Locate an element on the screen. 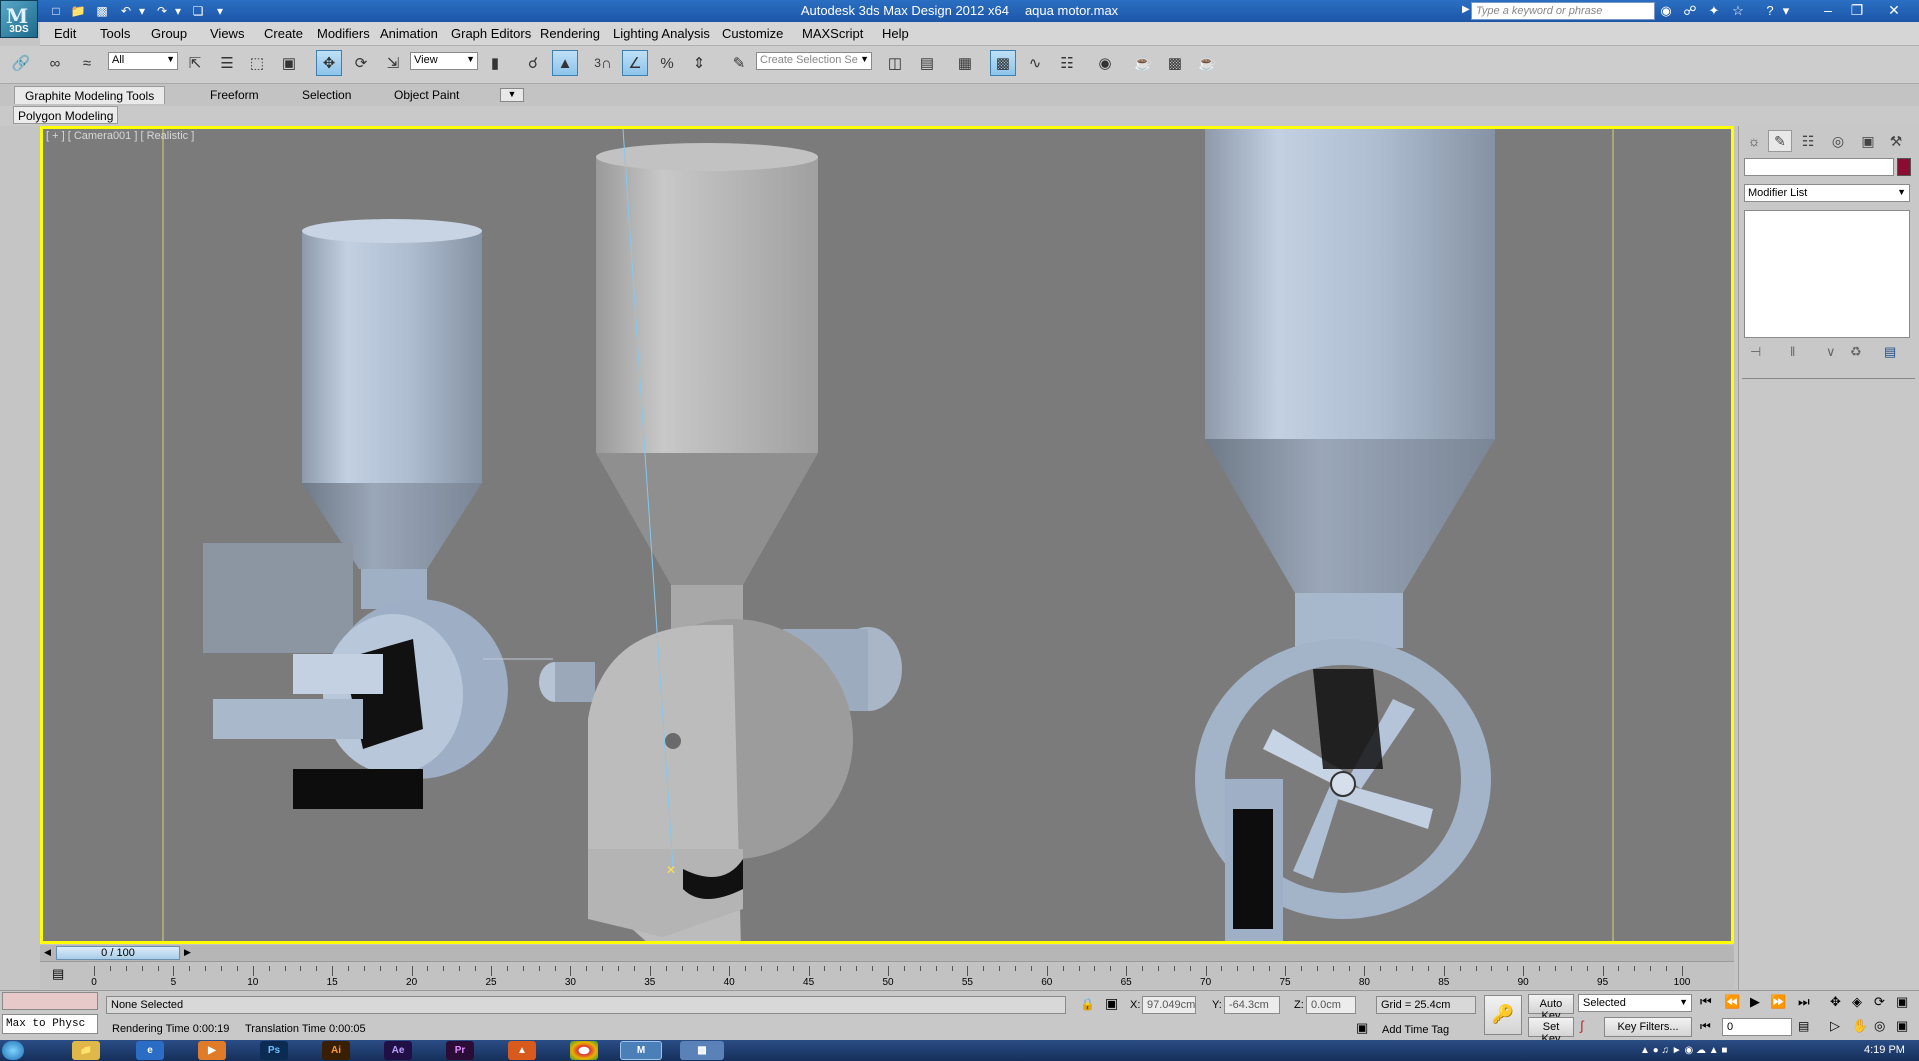 Image resolution: width=1919 pixels, height=1061 pixels. polygon-modeling-panel-button: Polygon Modeling is located at coordinates (66, 115).